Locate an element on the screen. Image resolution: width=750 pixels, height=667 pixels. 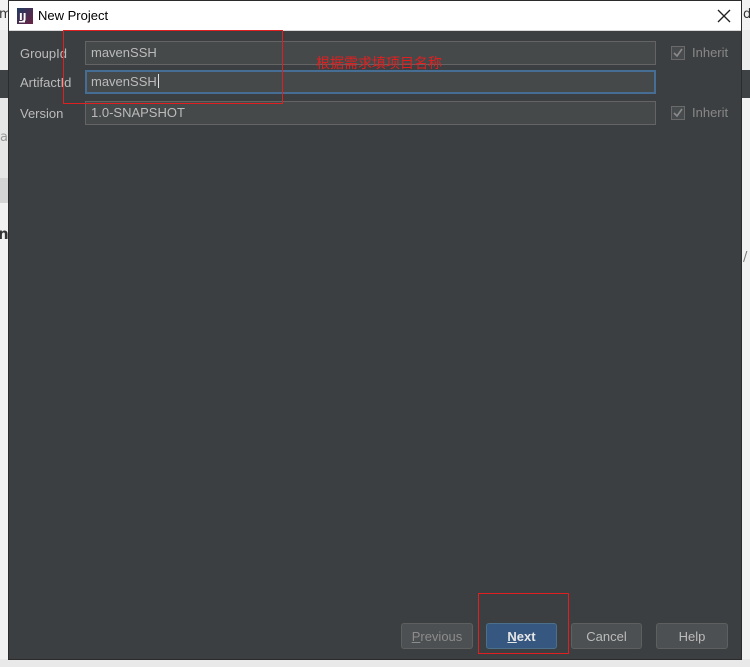
background-peek-text: d is located at coordinates (746, 14).